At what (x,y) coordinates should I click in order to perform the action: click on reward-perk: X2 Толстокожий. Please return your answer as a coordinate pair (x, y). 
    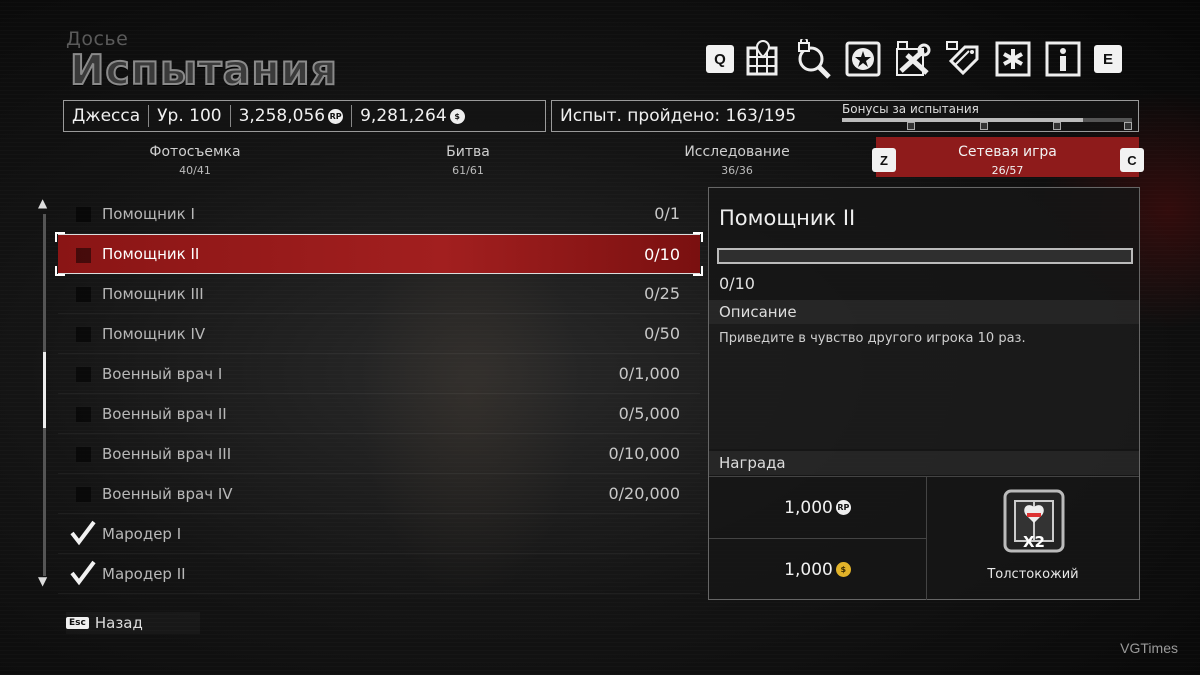
    Looking at the image, I should click on (1033, 538).